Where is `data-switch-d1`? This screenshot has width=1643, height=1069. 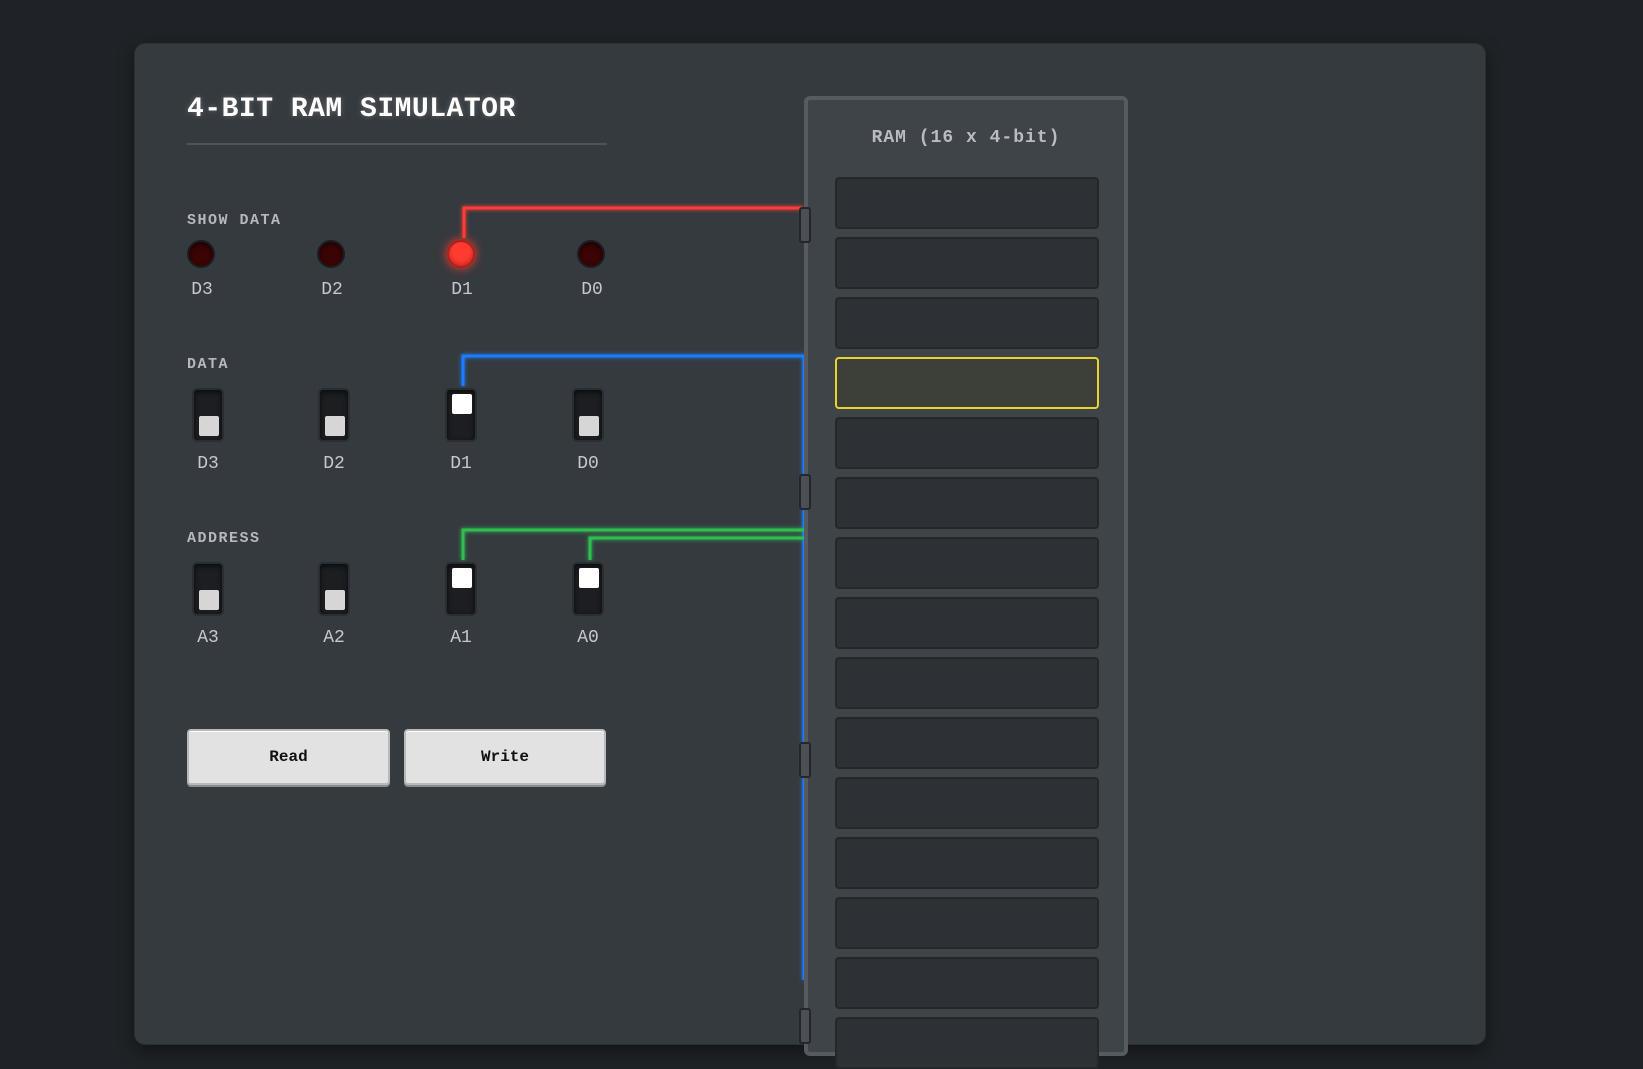
data-switch-d1 is located at coordinates (461, 415).